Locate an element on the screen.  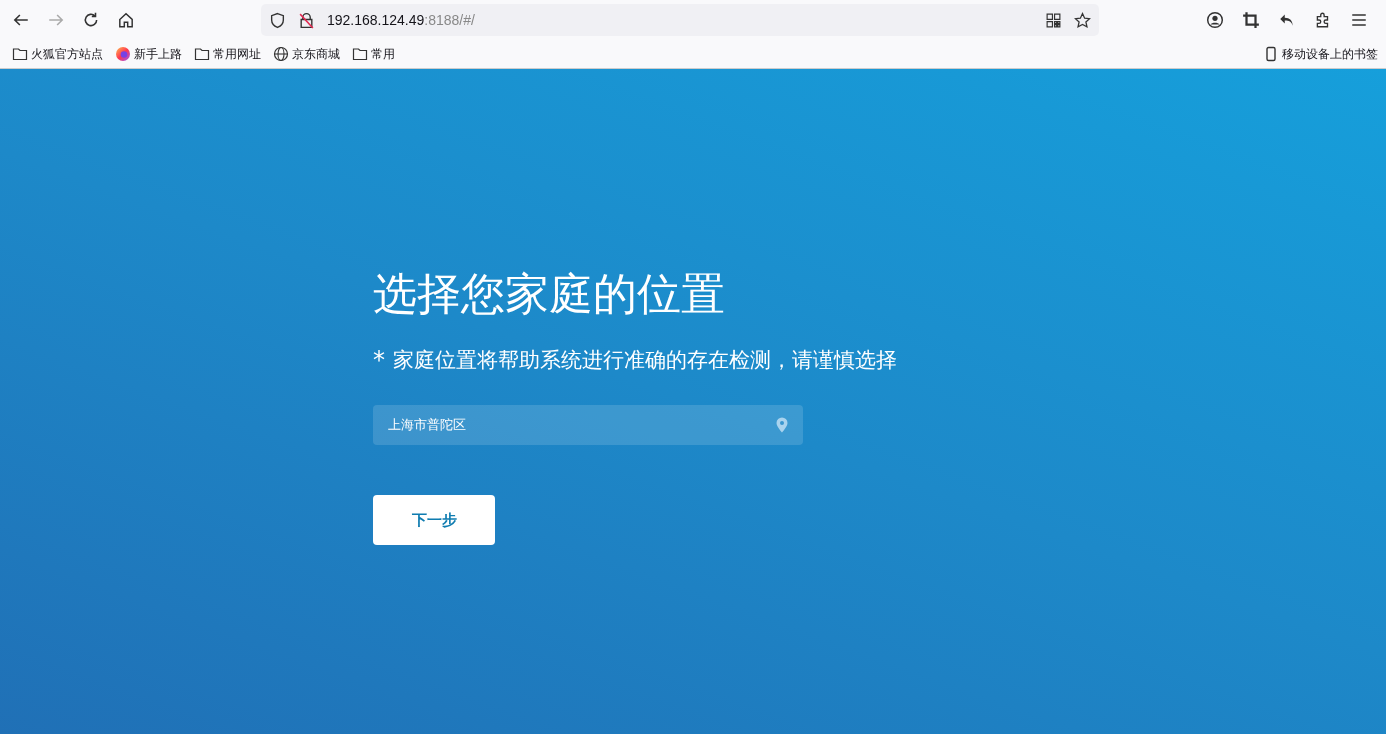
browser-logo-icon is located at coordinates (123, 54).